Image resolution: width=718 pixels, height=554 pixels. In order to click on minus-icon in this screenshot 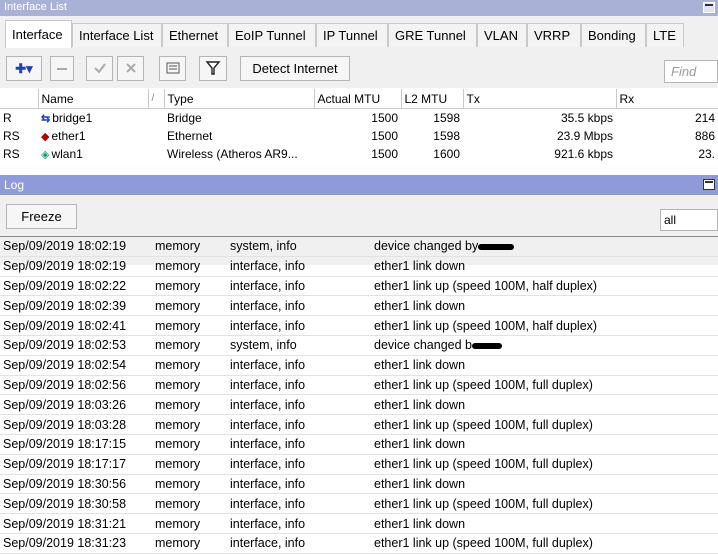, I will do `click(62, 68)`.